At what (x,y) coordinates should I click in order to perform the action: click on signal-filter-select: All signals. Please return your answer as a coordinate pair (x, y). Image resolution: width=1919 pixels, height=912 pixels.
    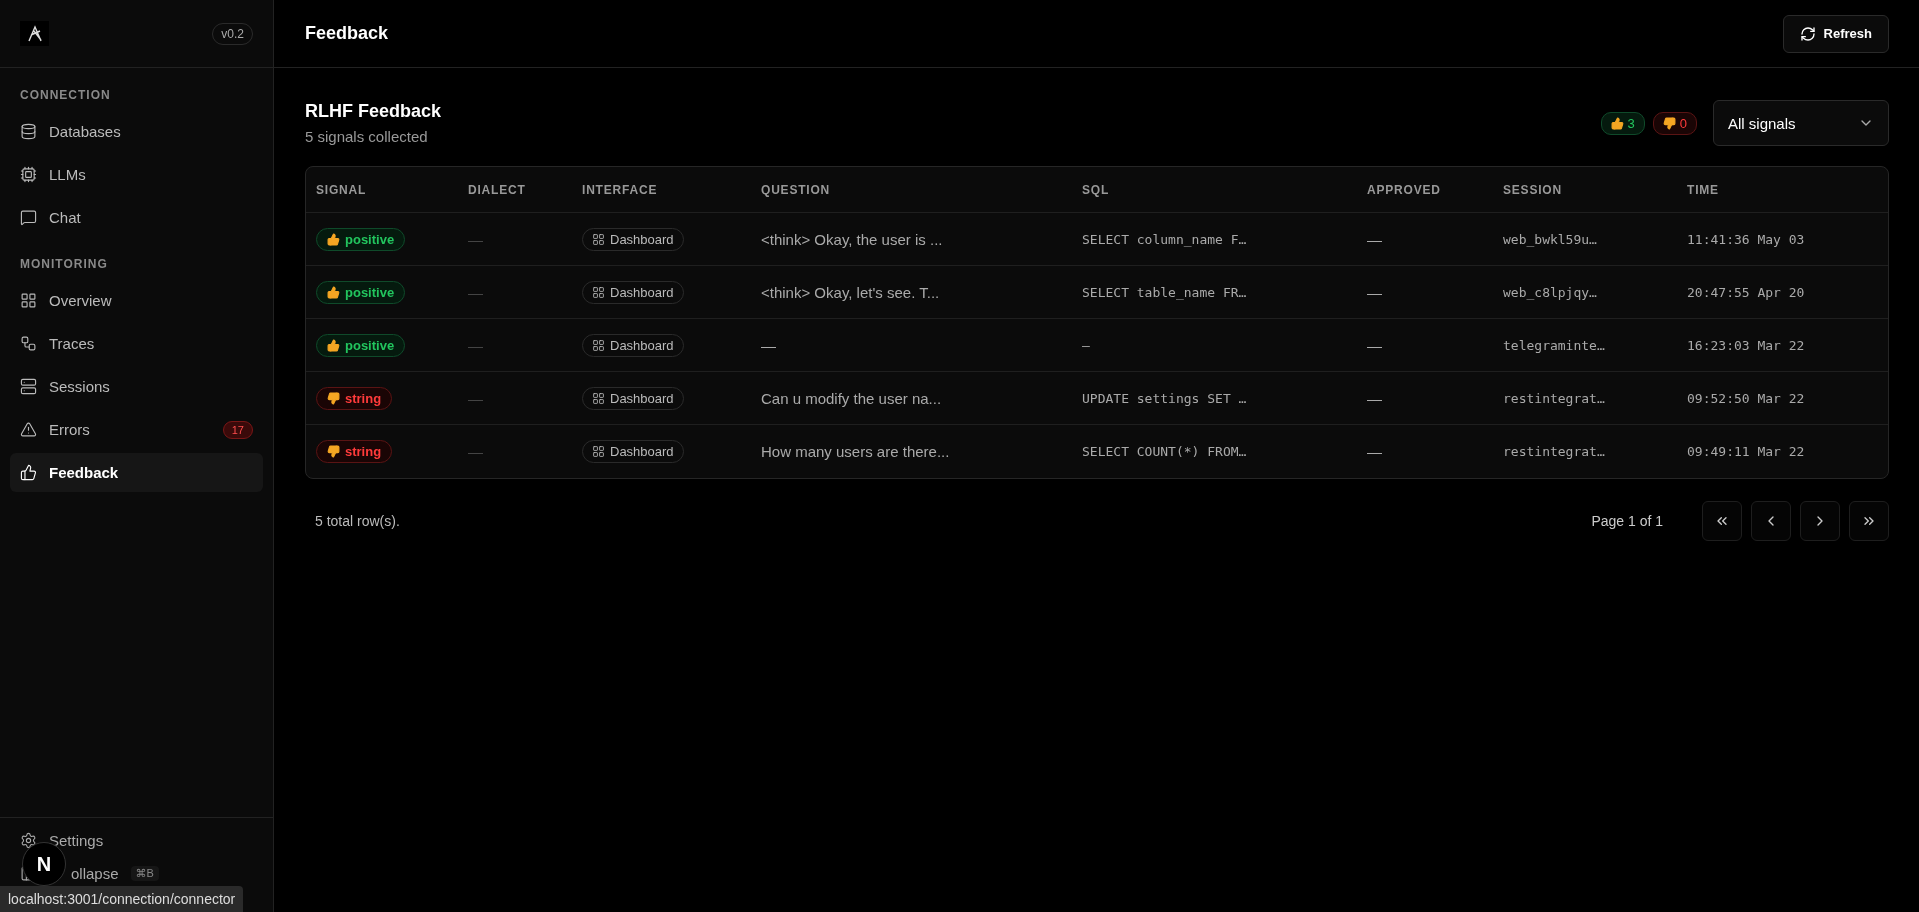
    Looking at the image, I should click on (1801, 123).